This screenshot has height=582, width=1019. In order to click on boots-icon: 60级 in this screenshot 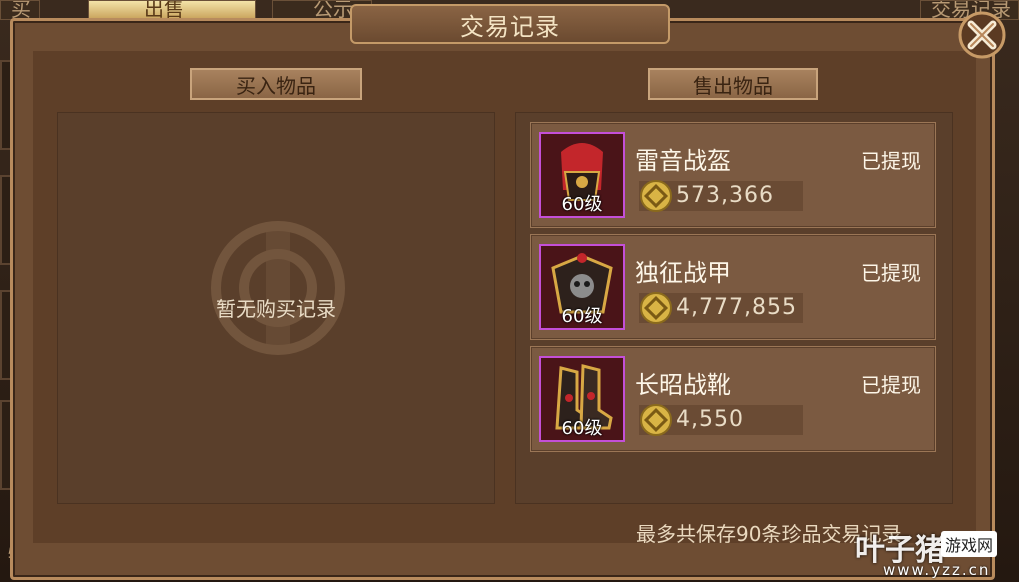, I will do `click(582, 399)`.